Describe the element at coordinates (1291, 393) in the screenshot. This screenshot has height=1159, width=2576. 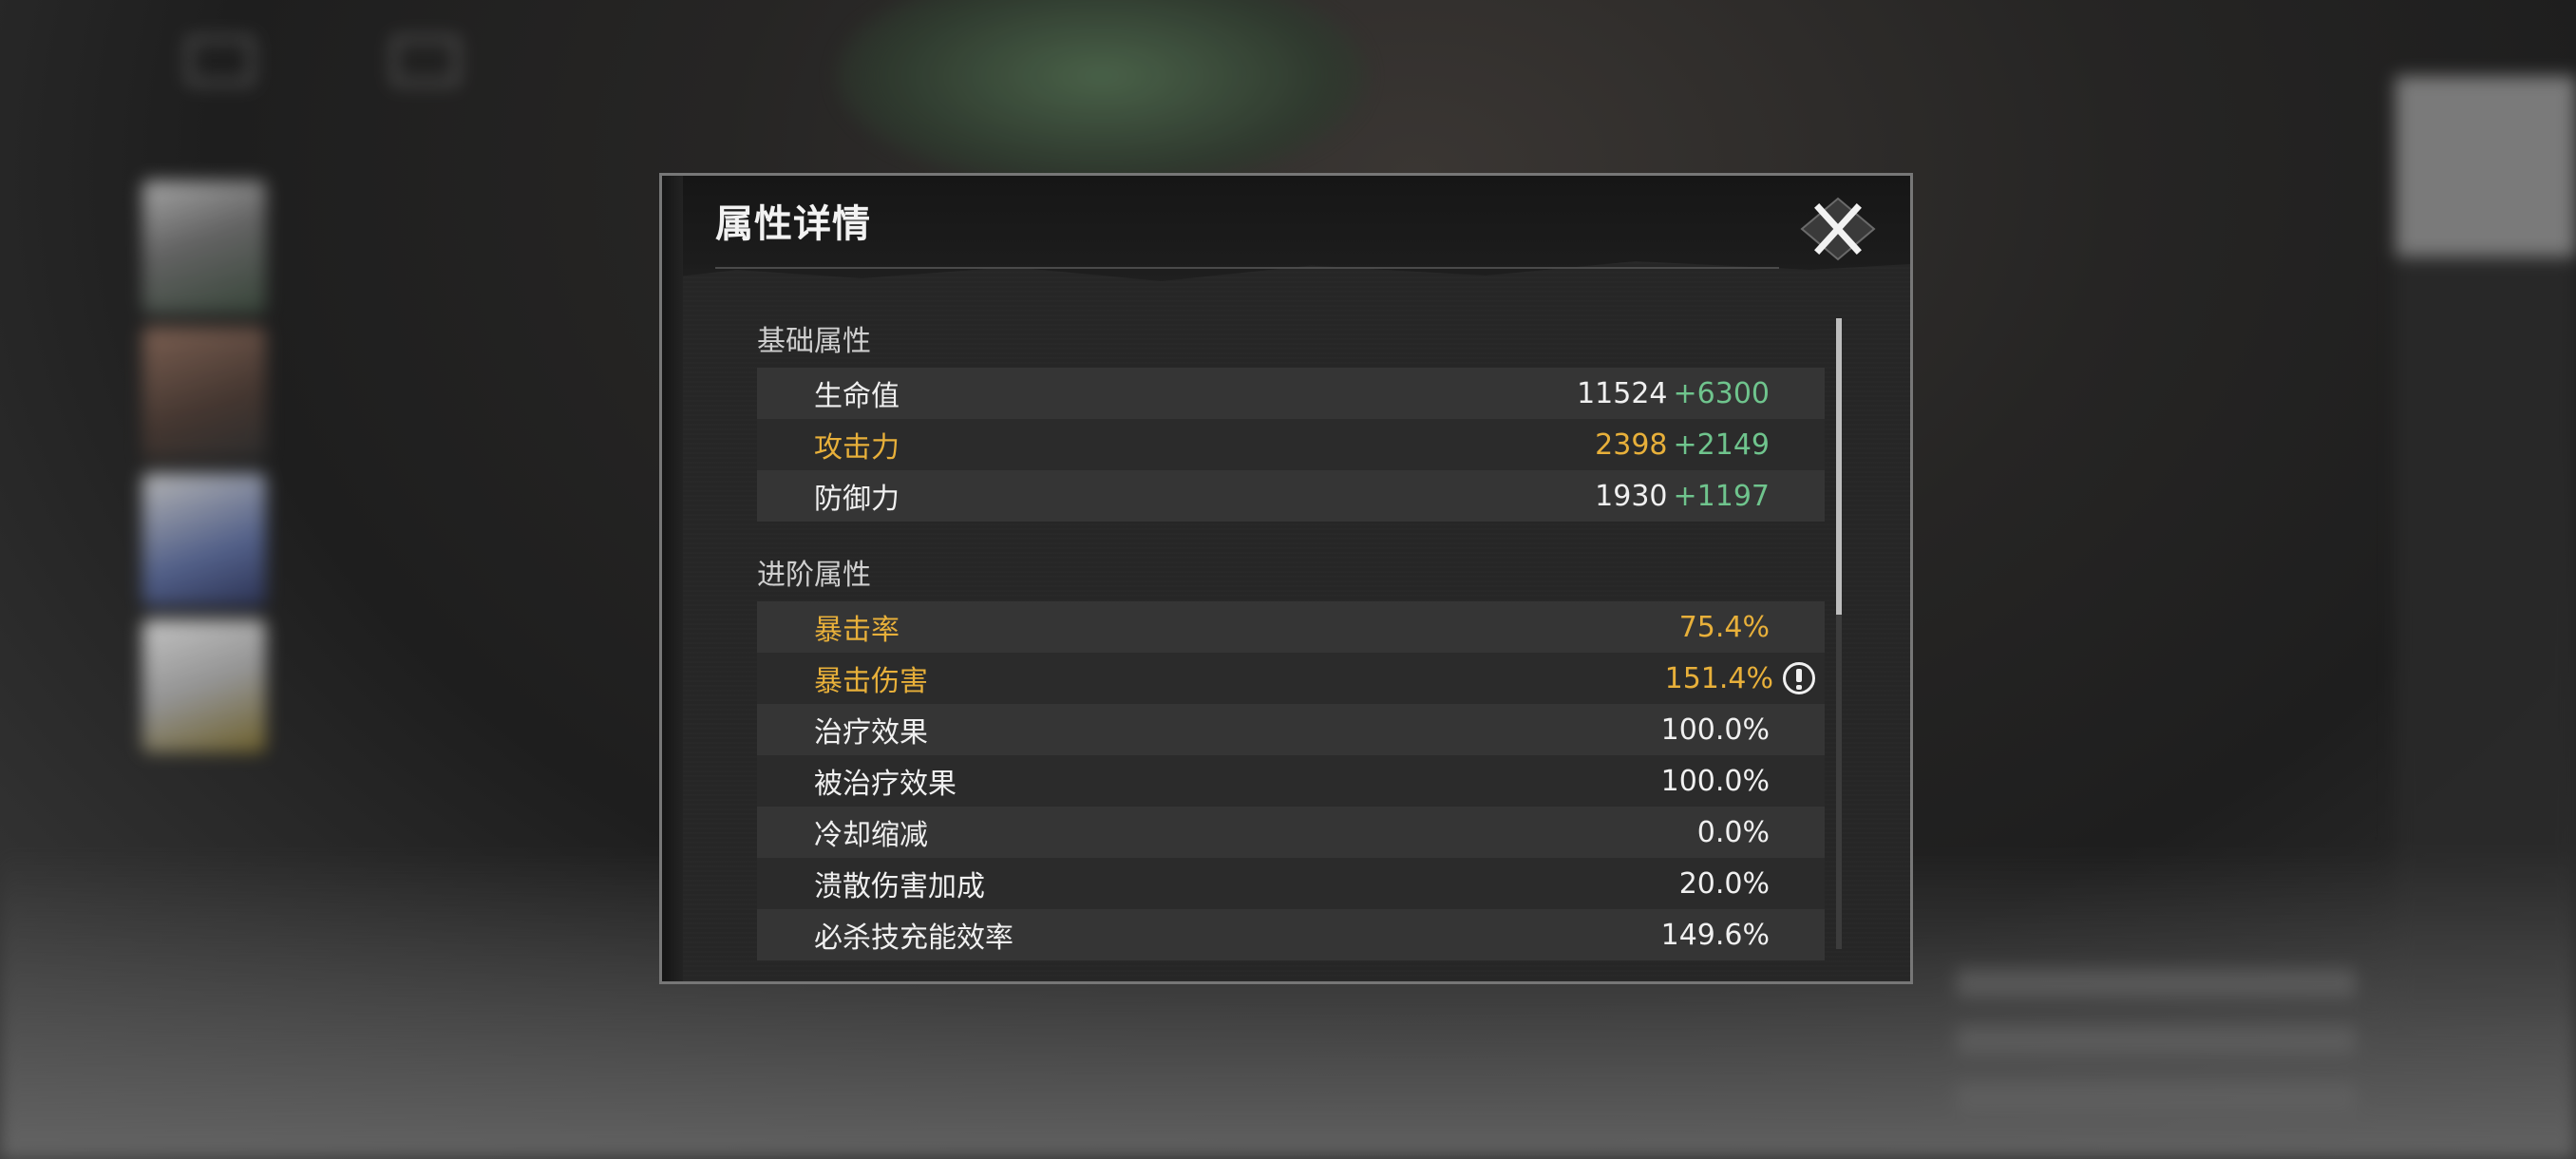
I see `stat-row: 生命值 11524 +6300` at that location.